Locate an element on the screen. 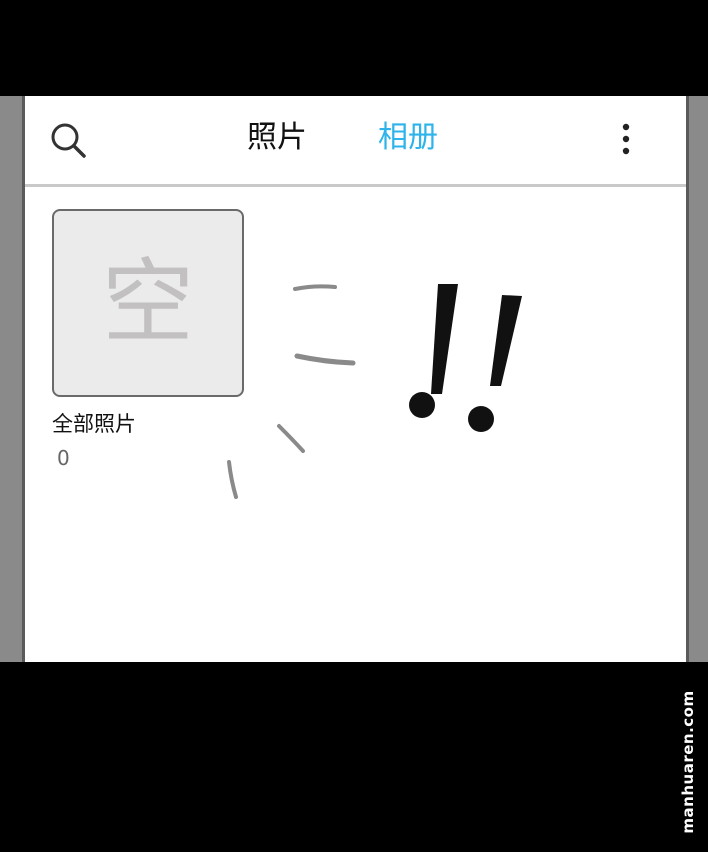 This screenshot has width=708, height=852. empty-thumbnail-label: 空 is located at coordinates (147, 302).